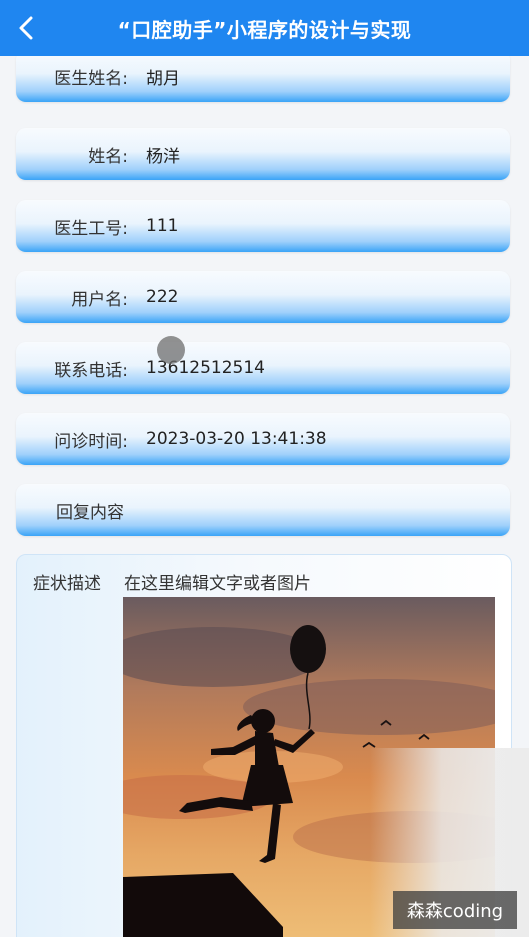 This screenshot has height=937, width=529. What do you see at coordinates (163, 78) in the screenshot?
I see `doctor-name-value: 胡月` at bounding box center [163, 78].